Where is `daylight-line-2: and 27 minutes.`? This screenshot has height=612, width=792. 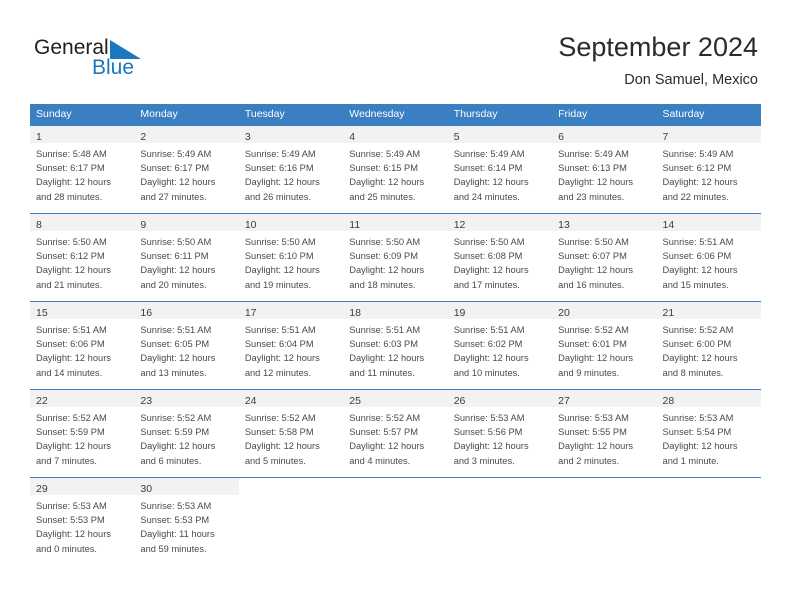 daylight-line-2: and 27 minutes. is located at coordinates (173, 196).